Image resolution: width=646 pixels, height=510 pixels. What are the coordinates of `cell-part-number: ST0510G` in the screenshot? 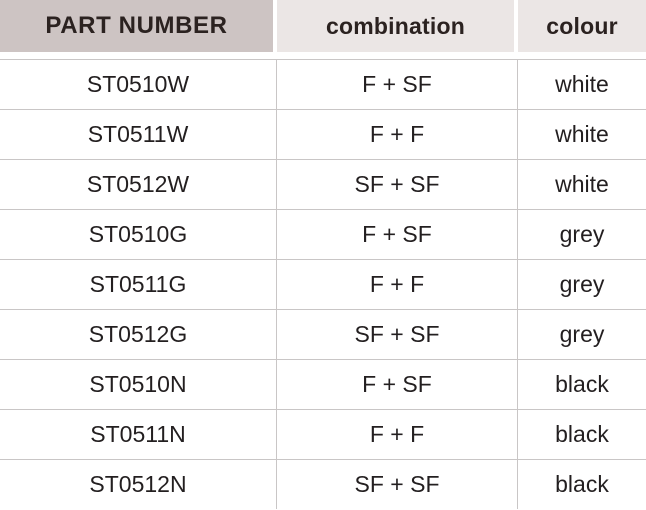 It's located at (138, 234).